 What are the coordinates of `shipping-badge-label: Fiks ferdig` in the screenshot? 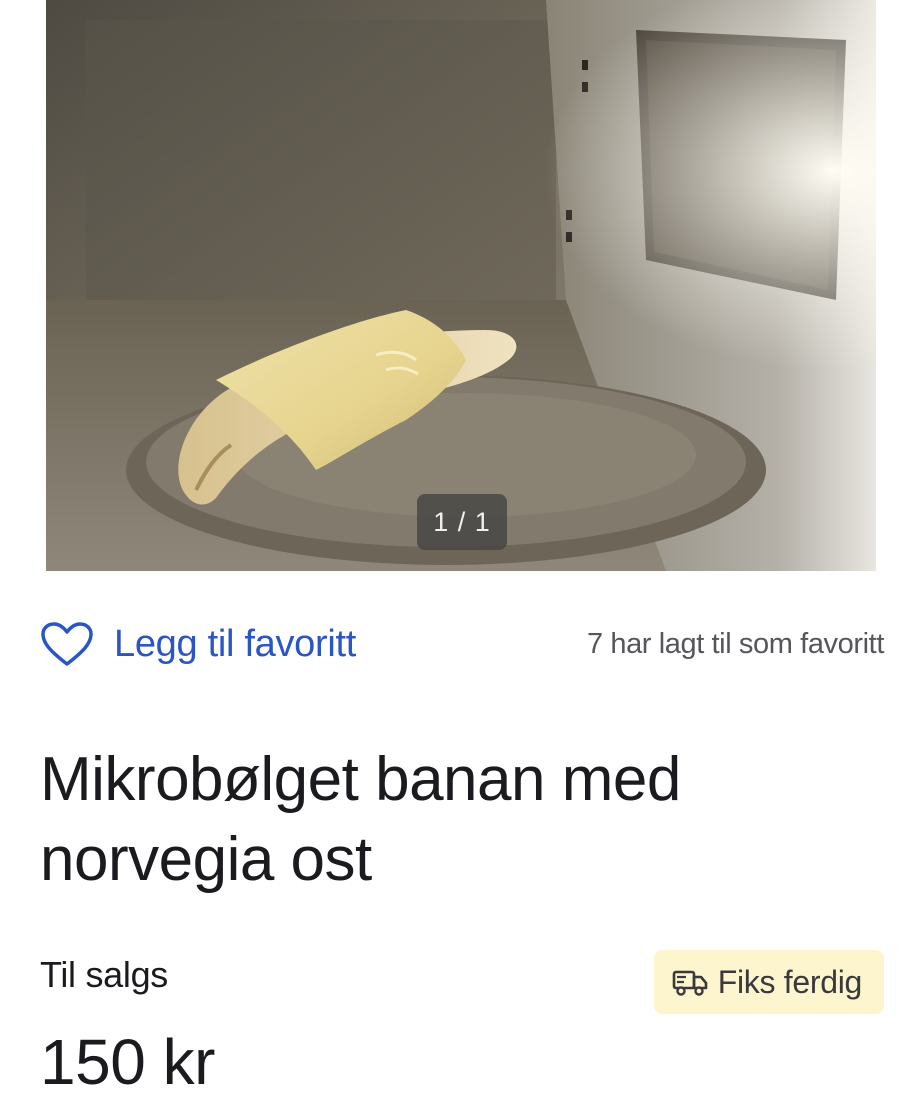 It's located at (790, 981).